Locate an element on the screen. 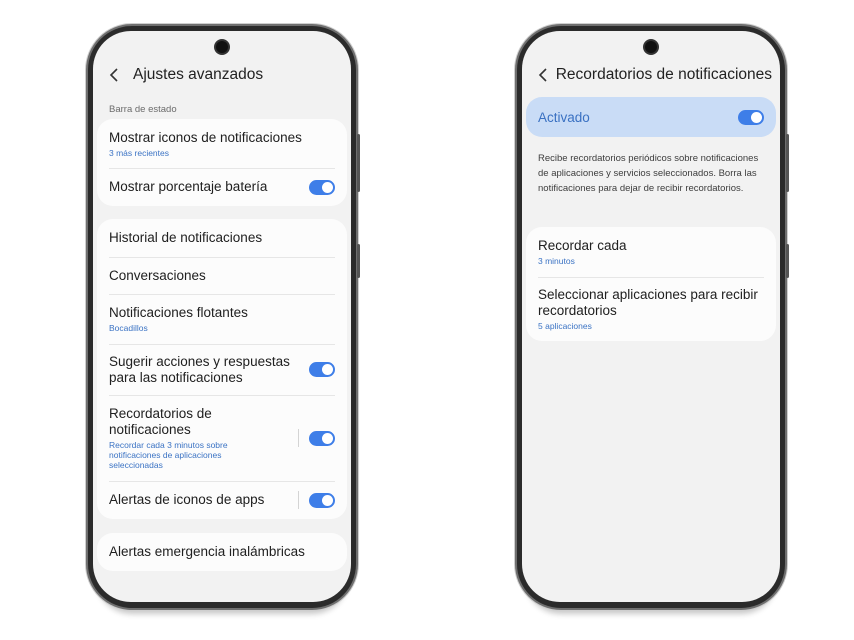  row-title: Historial de notificaciones is located at coordinates (186, 237).